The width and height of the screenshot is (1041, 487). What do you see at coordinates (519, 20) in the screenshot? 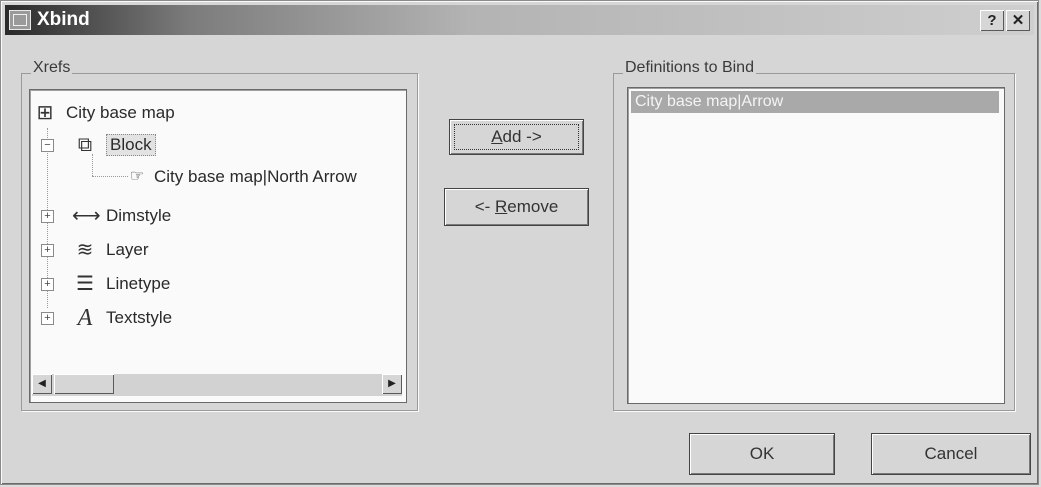
I see `title-bar: Xbind ? ✕` at bounding box center [519, 20].